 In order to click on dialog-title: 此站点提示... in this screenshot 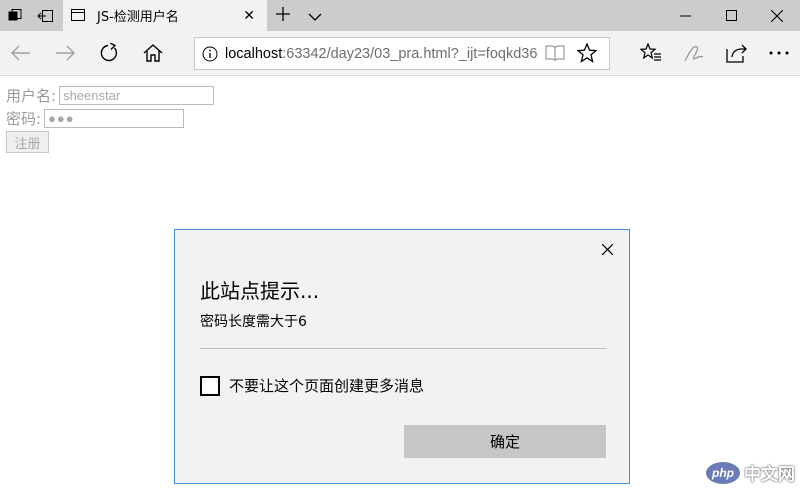, I will do `click(260, 291)`.